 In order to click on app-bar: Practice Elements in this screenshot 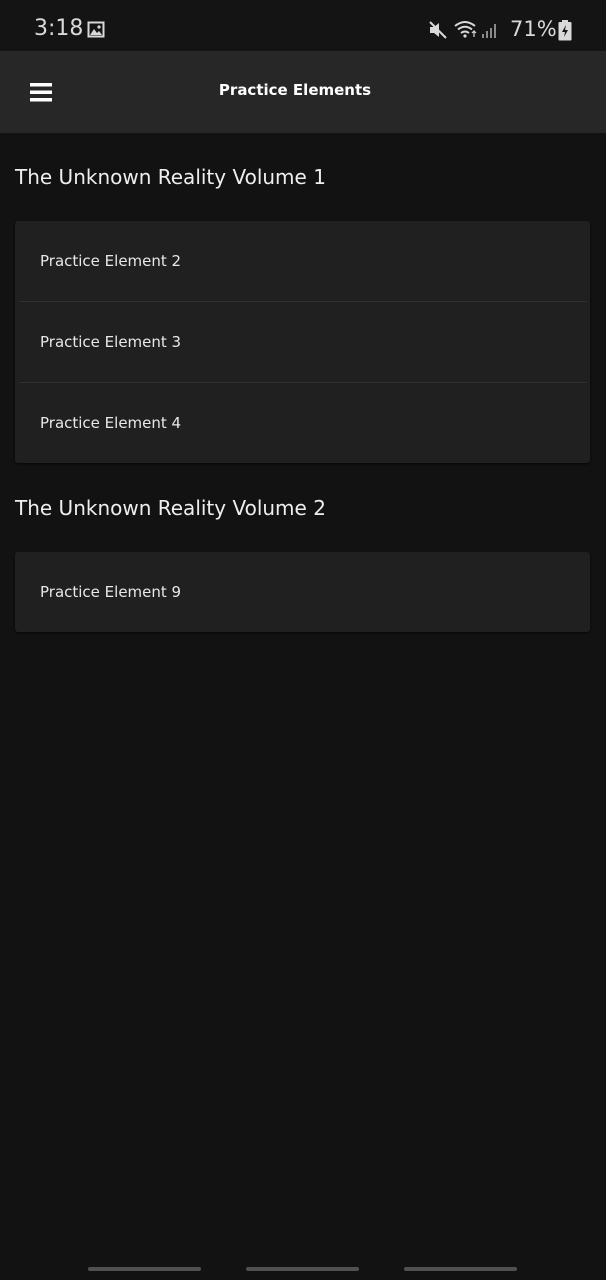, I will do `click(303, 92)`.